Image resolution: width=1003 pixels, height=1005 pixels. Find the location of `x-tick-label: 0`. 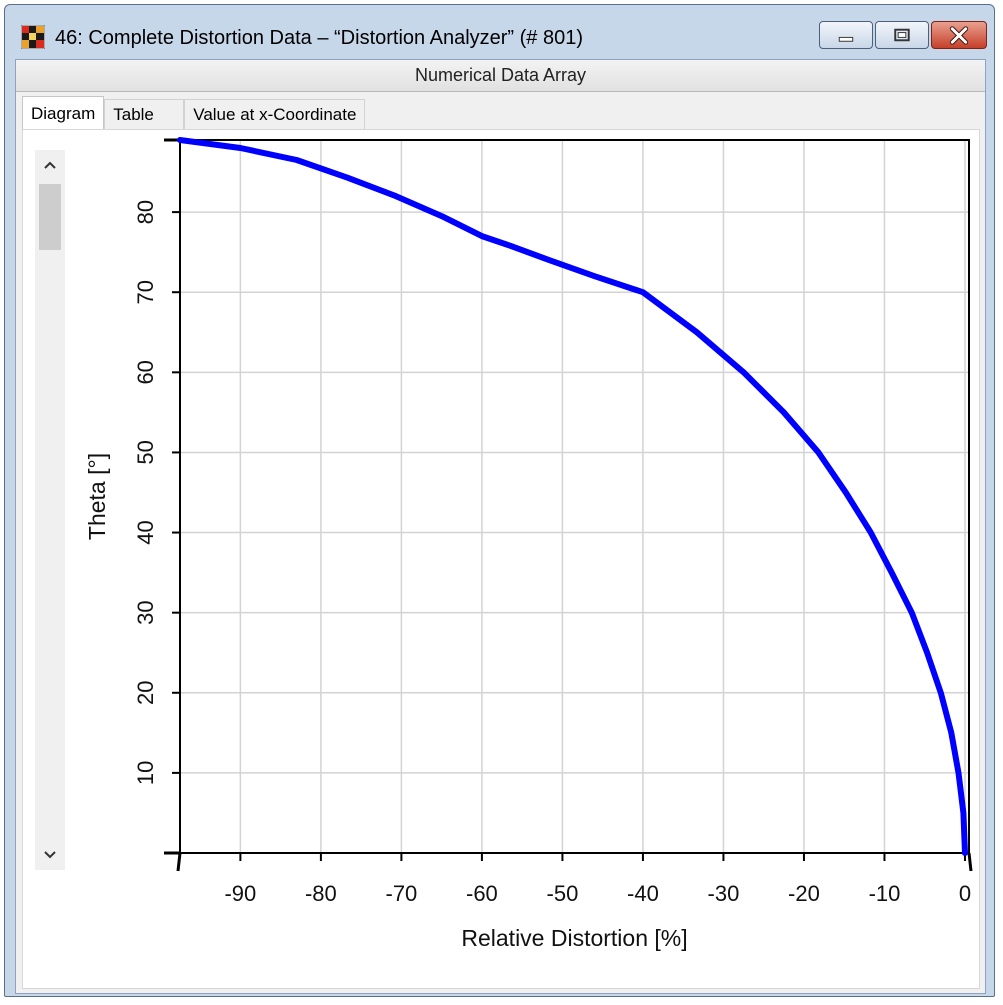

x-tick-label: 0 is located at coordinates (965, 893).